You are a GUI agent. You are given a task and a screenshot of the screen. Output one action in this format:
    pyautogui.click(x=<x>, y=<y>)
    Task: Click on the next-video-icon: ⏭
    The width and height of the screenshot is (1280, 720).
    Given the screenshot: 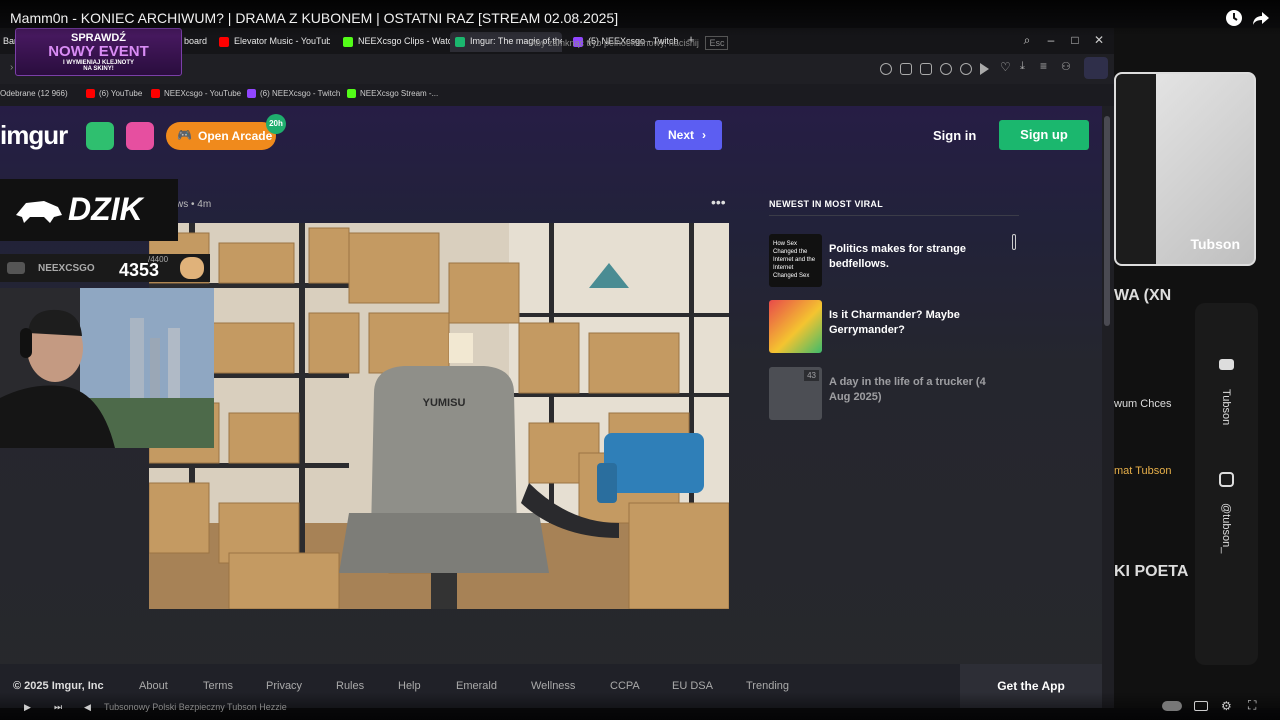 What is the action you would take?
    pyautogui.click(x=58, y=707)
    